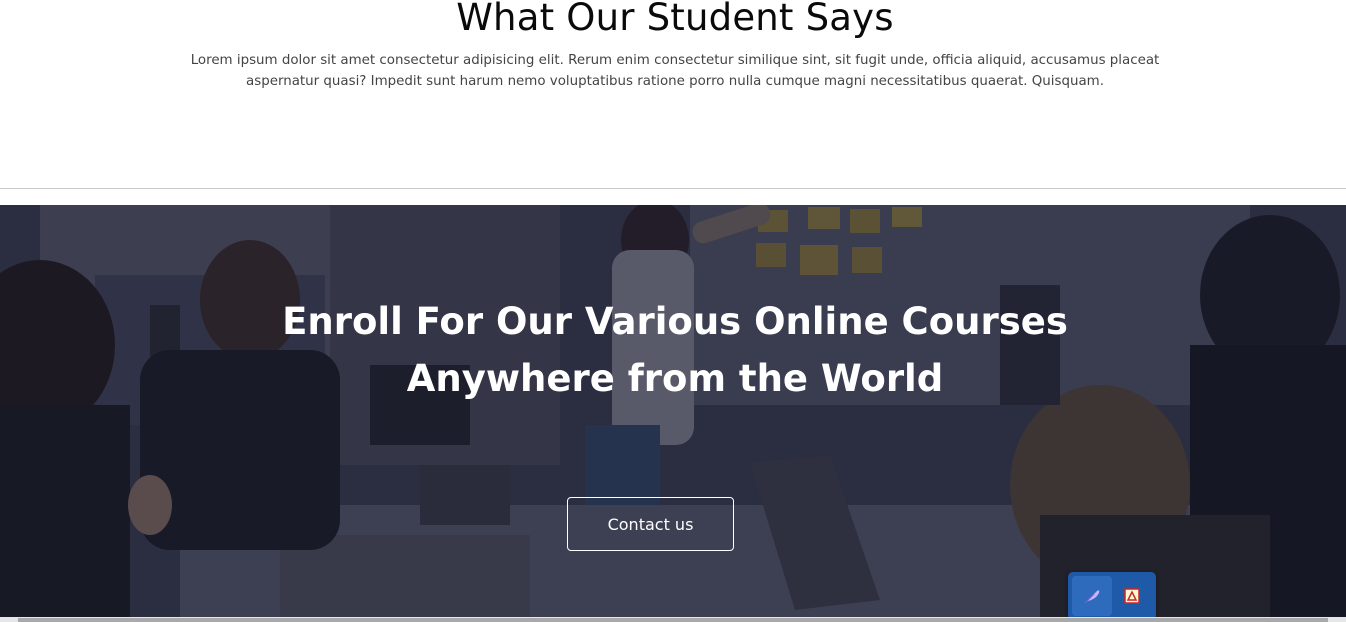  Describe the element at coordinates (675, 378) in the screenshot. I see `hero-title-line-2: Anywhere from the World` at that location.